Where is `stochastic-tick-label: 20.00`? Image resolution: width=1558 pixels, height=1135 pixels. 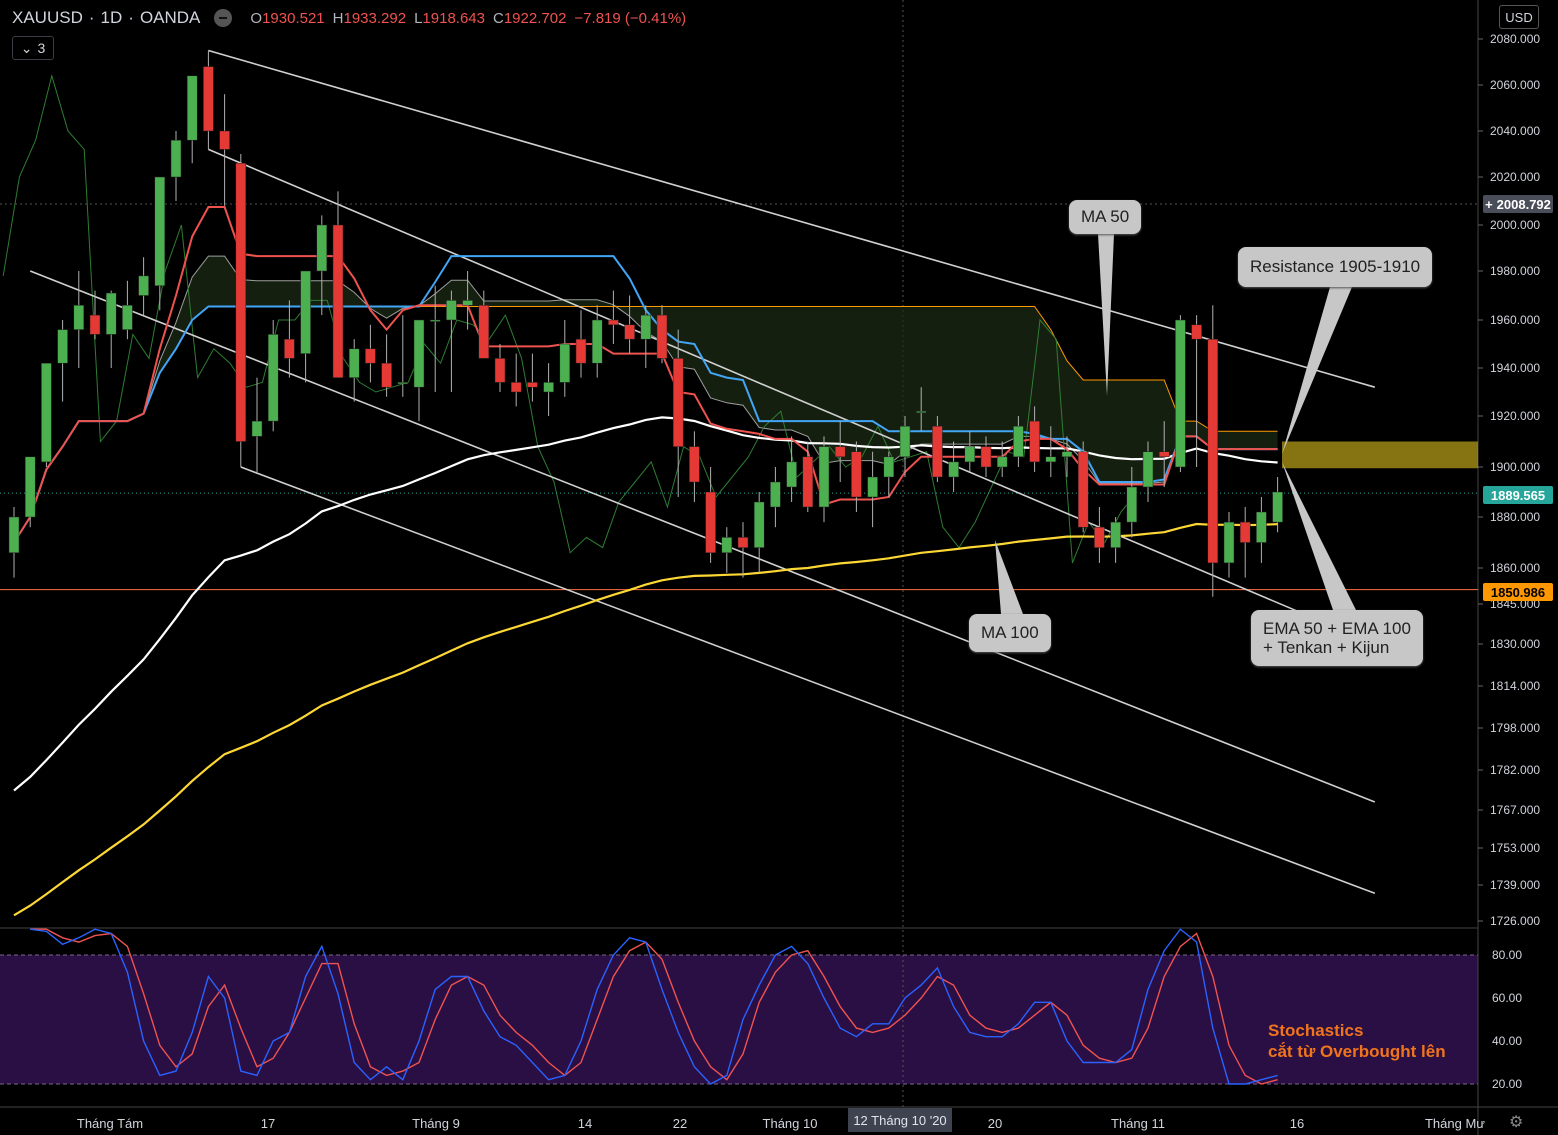
stochastic-tick-label: 20.00 is located at coordinates (1507, 1084).